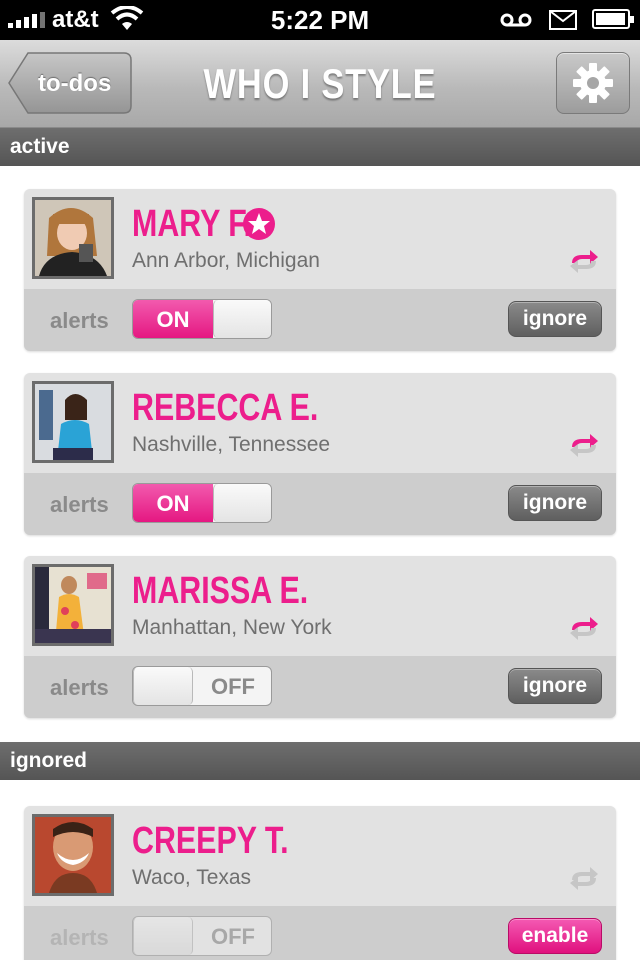 This screenshot has height=960, width=640. What do you see at coordinates (232, 627) in the screenshot?
I see `client-location: Manhattan, New York` at bounding box center [232, 627].